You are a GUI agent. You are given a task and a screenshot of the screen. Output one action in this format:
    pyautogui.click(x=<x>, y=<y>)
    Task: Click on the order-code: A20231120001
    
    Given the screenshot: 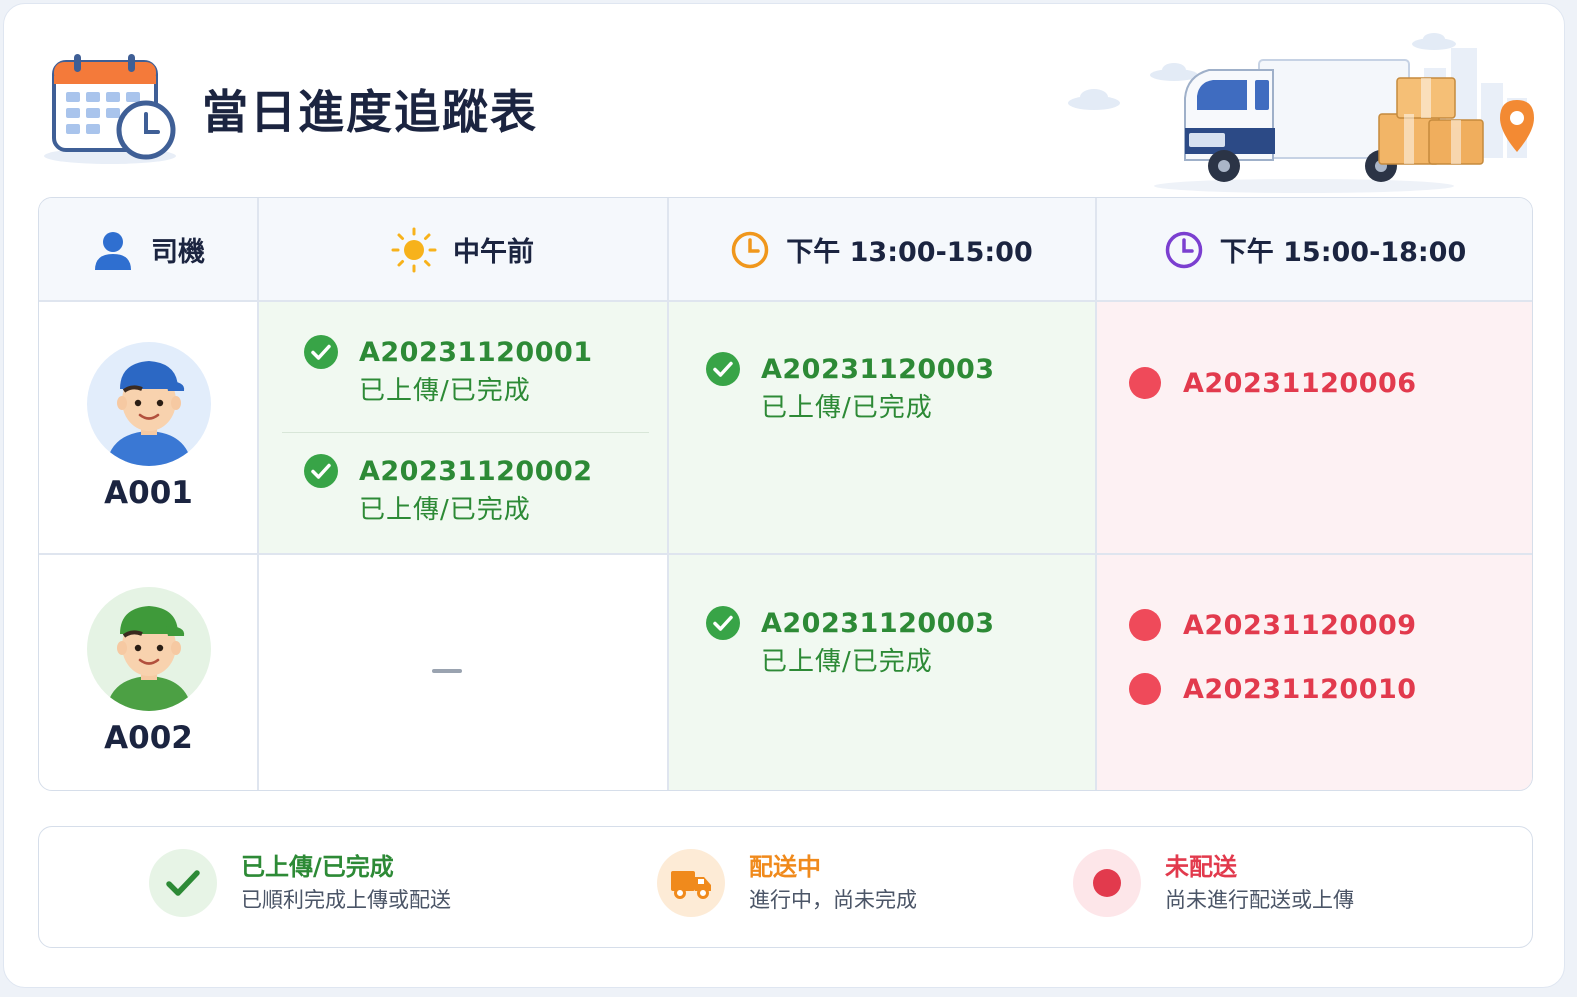 What is the action you would take?
    pyautogui.click(x=476, y=352)
    